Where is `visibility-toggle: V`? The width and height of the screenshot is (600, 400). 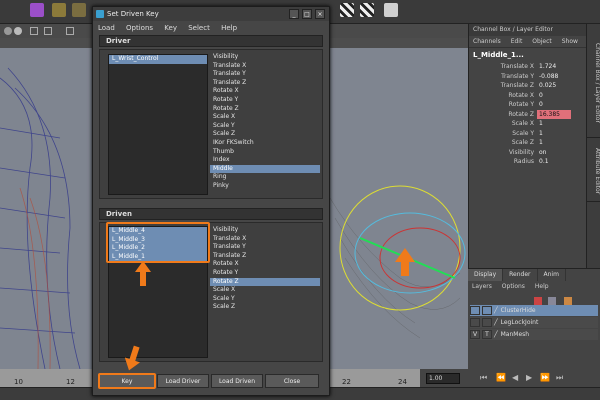
visibility-toggle: V is located at coordinates (475, 334).